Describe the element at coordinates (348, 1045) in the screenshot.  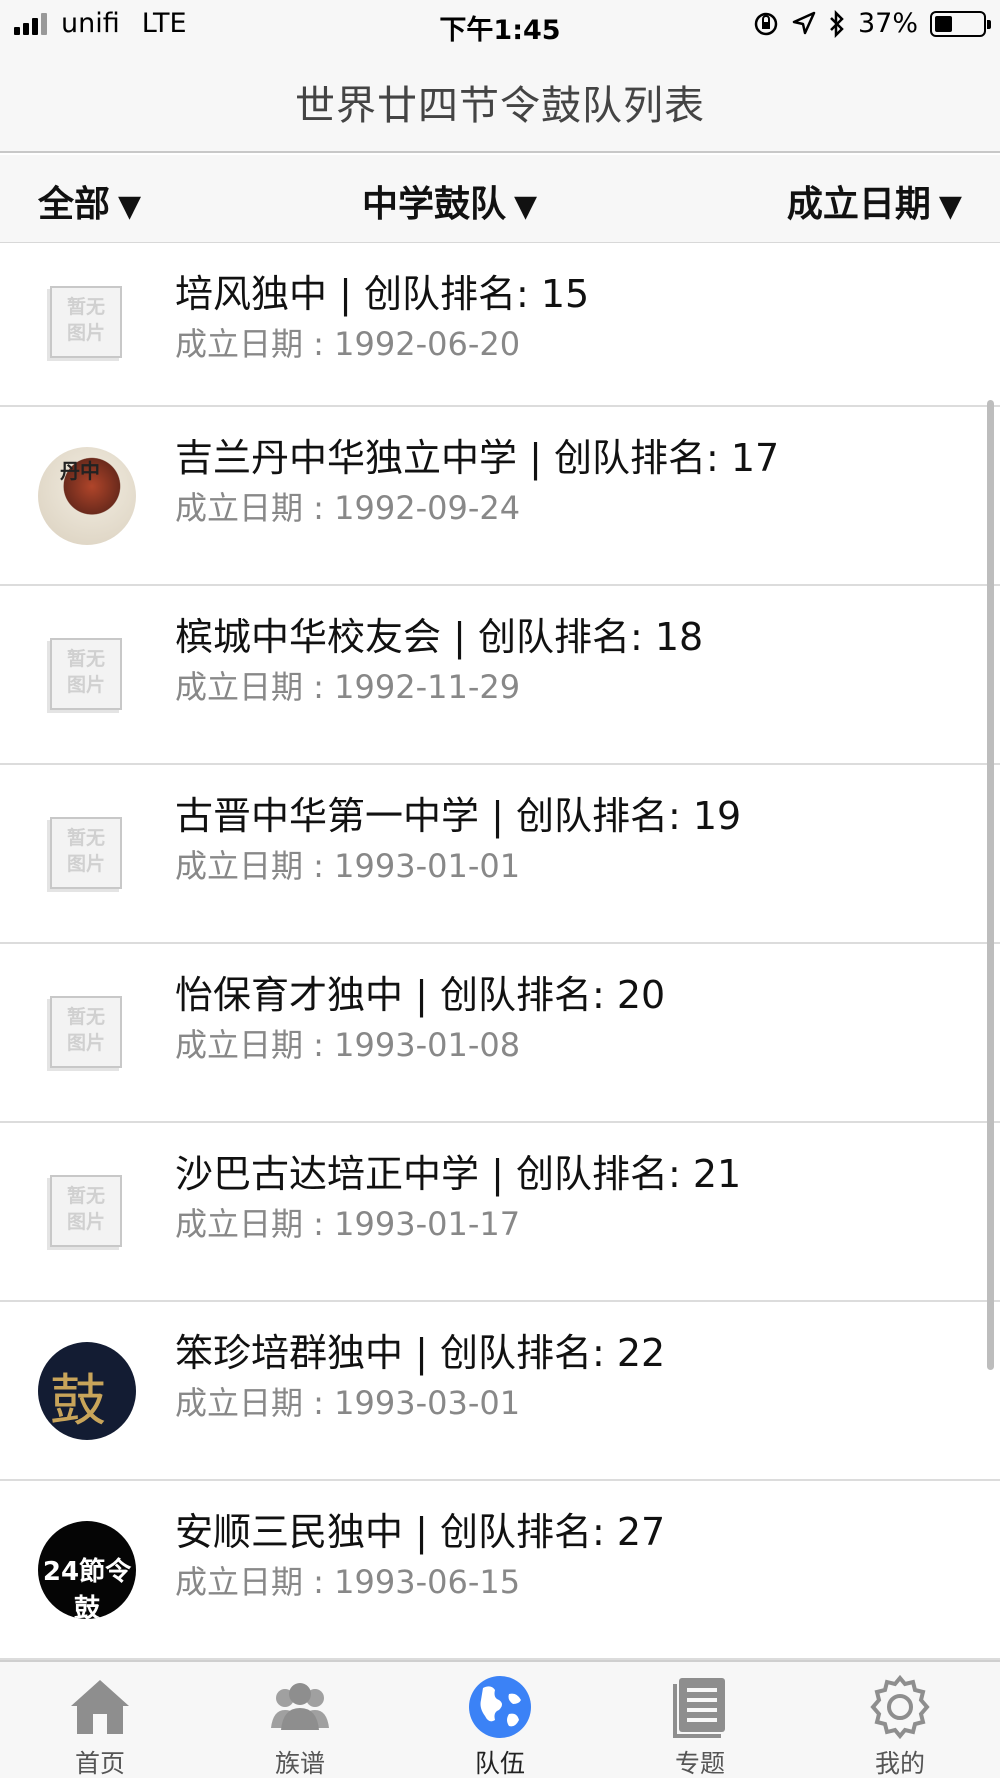
I see `team-founded-date: 成立日期 : 1993-01-08` at that location.